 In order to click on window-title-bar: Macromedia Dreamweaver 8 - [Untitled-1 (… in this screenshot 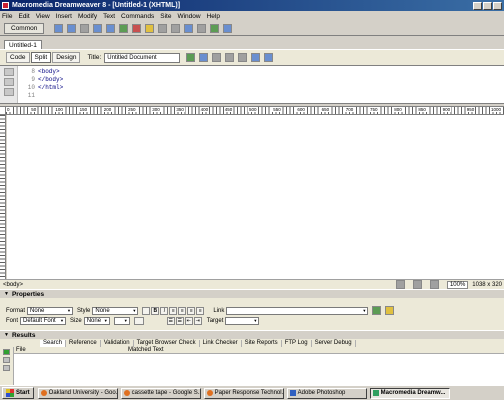, I will do `click(252, 5)`.